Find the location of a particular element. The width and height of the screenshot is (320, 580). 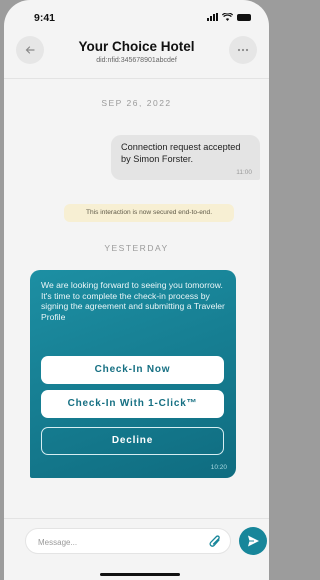

system-icons is located at coordinates (229, 17).